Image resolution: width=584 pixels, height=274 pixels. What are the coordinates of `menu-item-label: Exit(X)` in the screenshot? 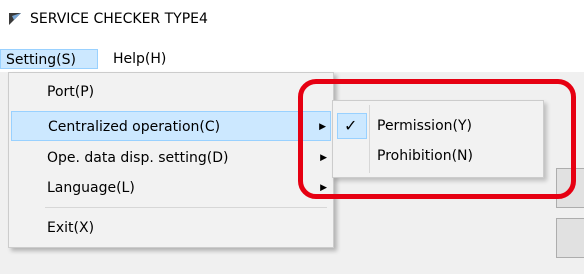 It's located at (71, 228).